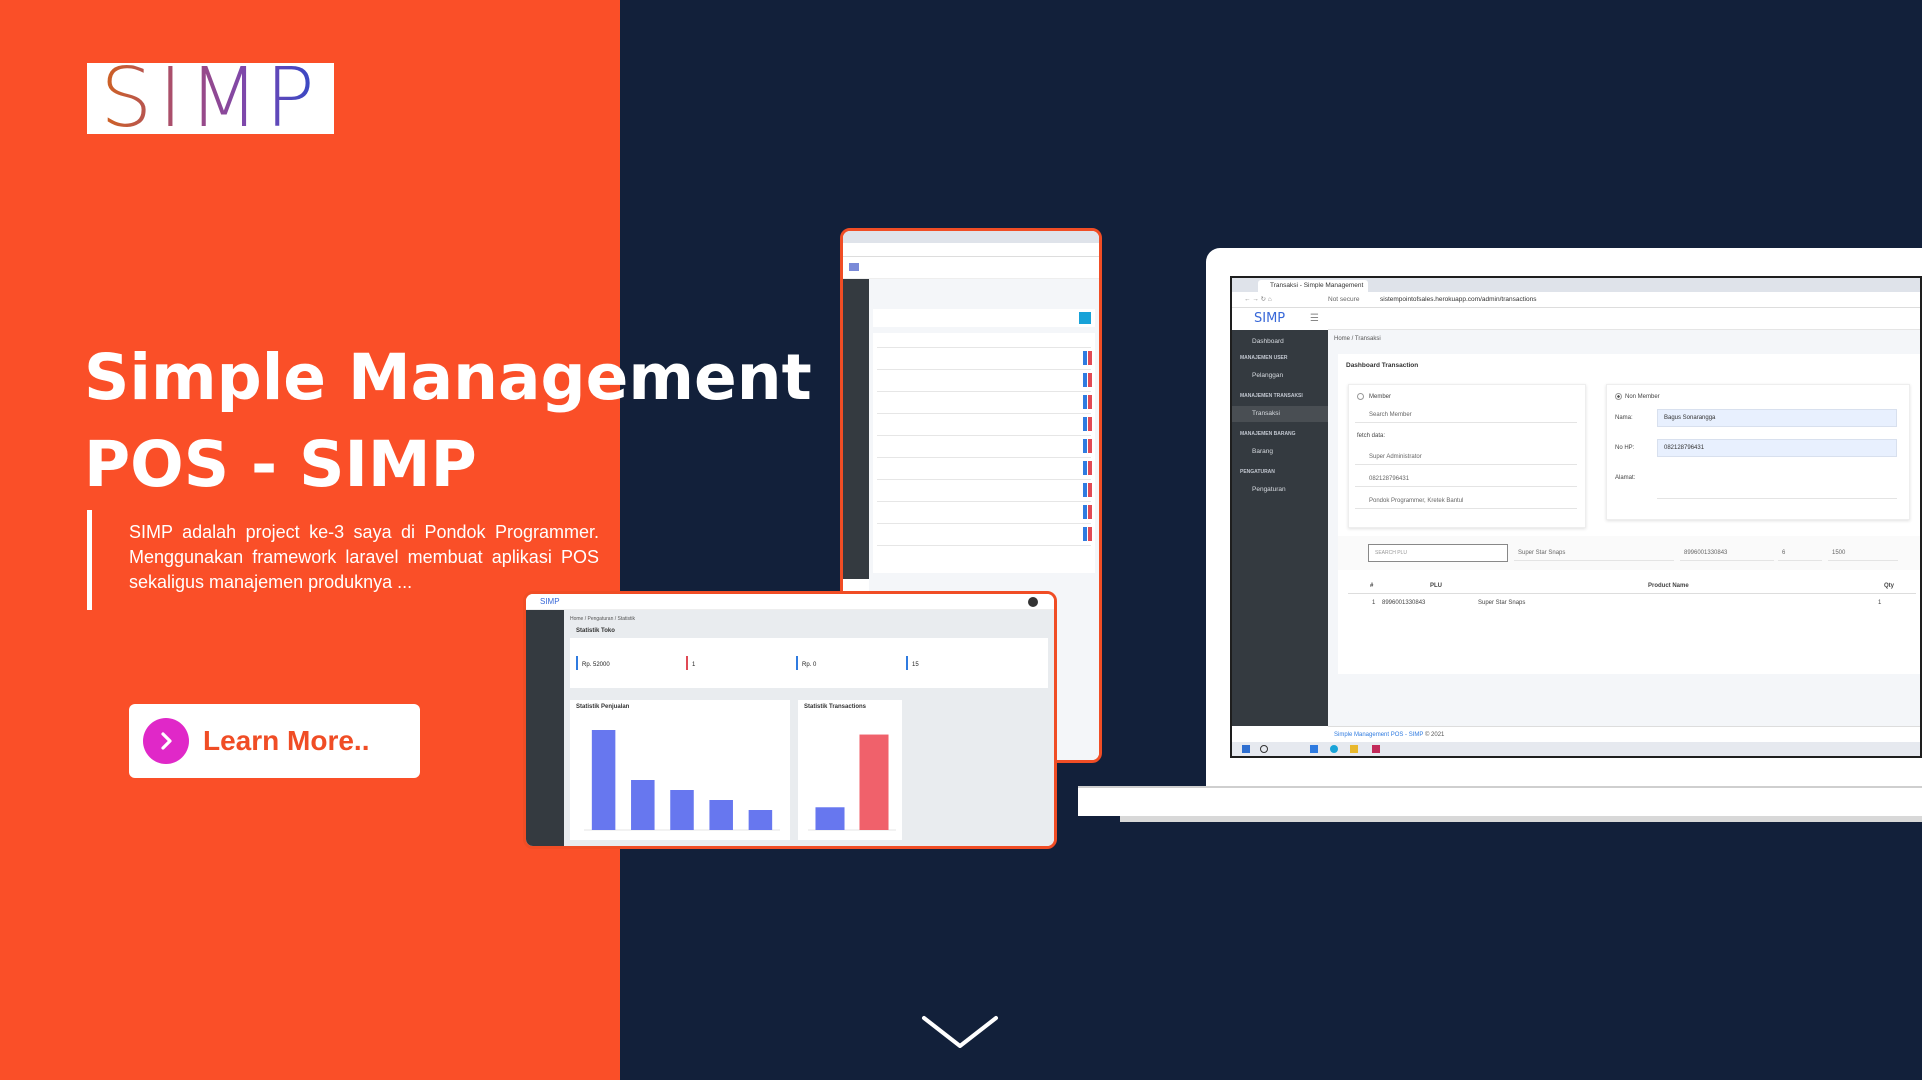  Describe the element at coordinates (960, 1034) in the screenshot. I see `chevron-down-icon` at that location.